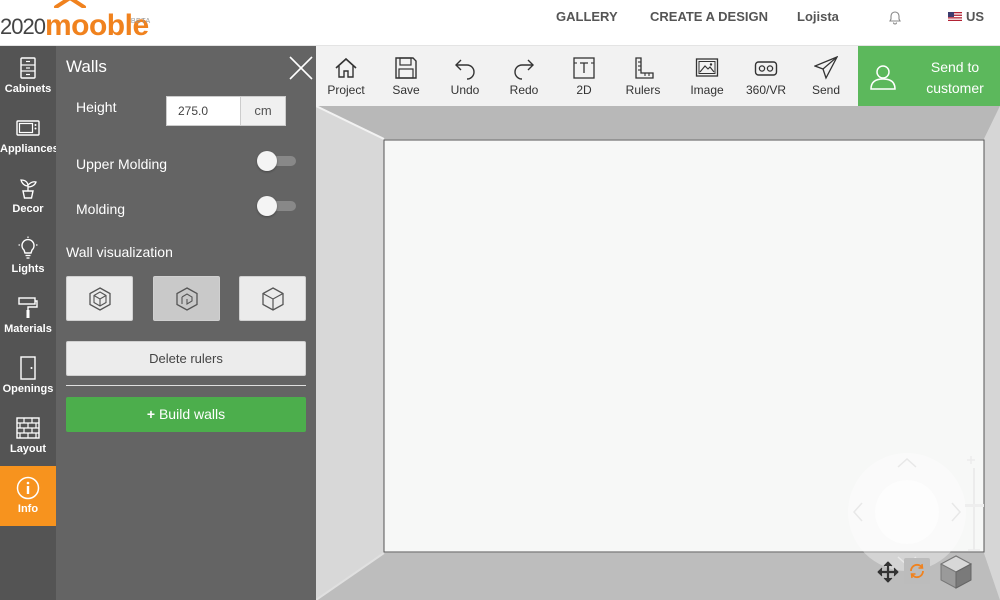 The image size is (1000, 600). What do you see at coordinates (888, 572) in the screenshot?
I see `pan-move-icon` at bounding box center [888, 572].